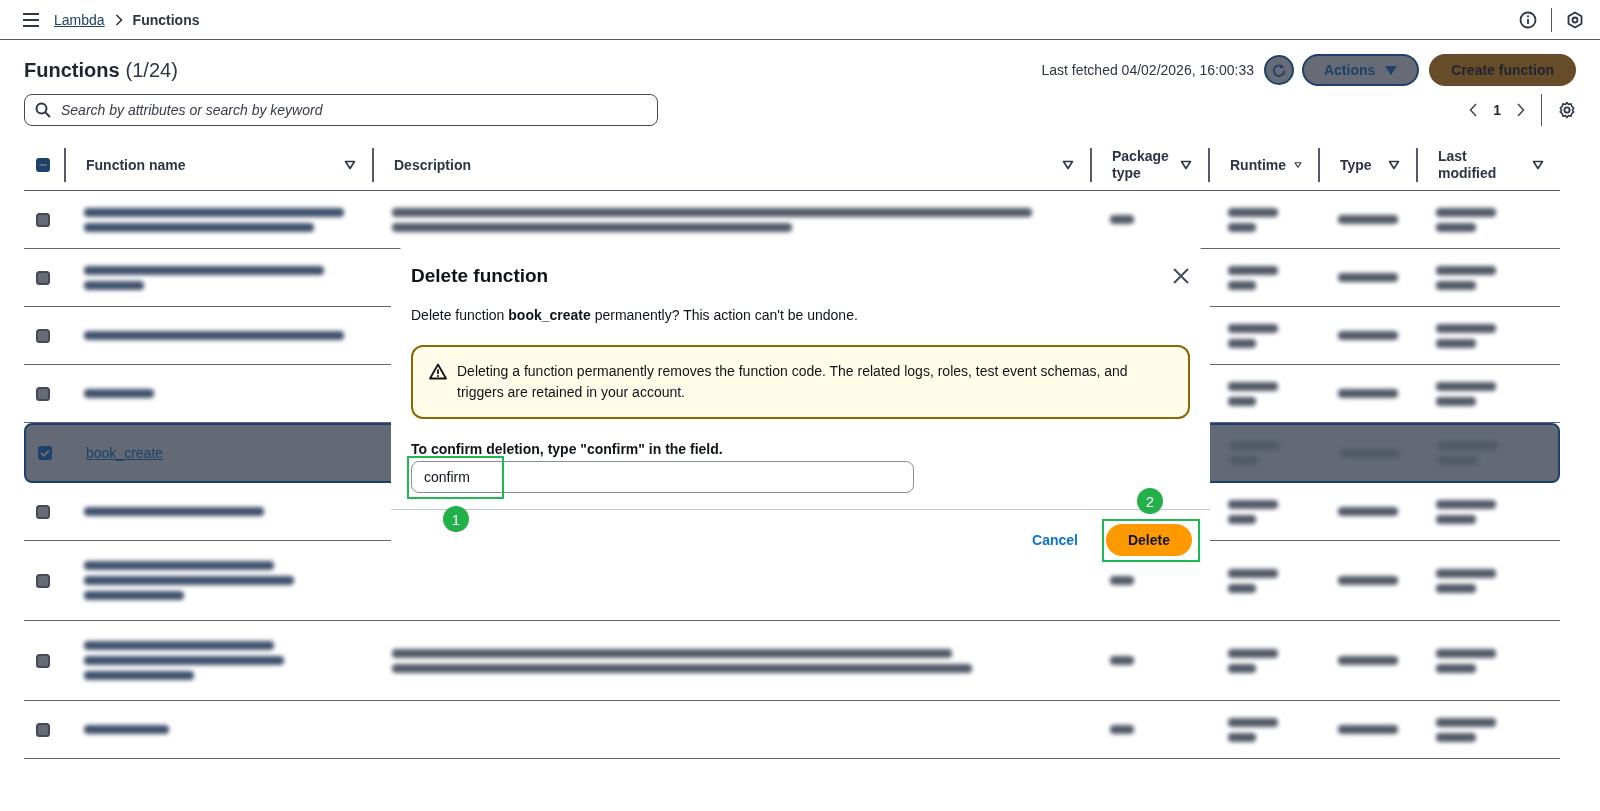 The width and height of the screenshot is (1600, 811). Describe the element at coordinates (1141, 165) in the screenshot. I see `column-label: Package type` at that location.